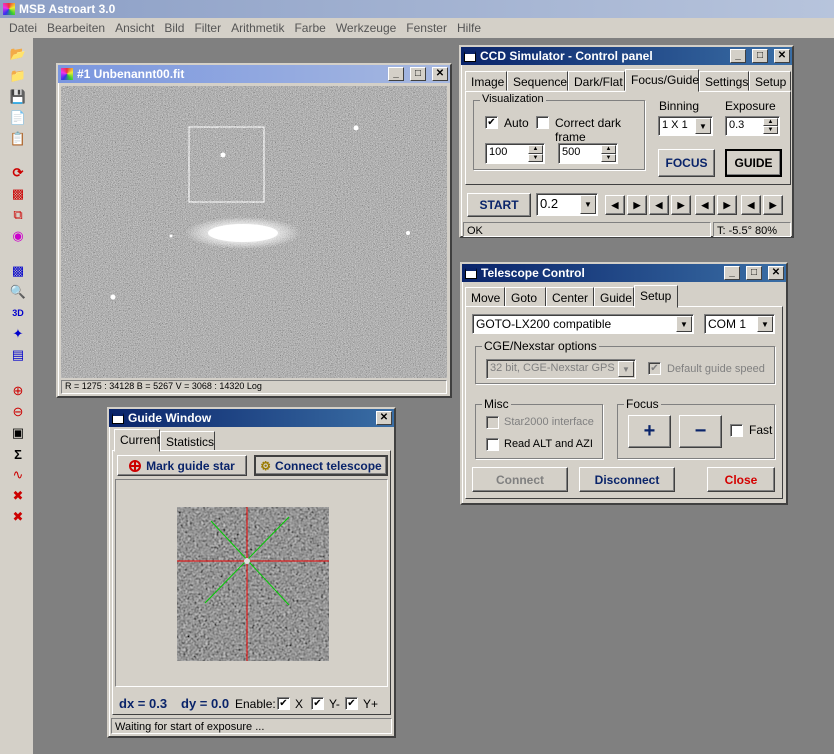  What do you see at coordinates (736, 430) in the screenshot?
I see `fast-checkbox` at bounding box center [736, 430].